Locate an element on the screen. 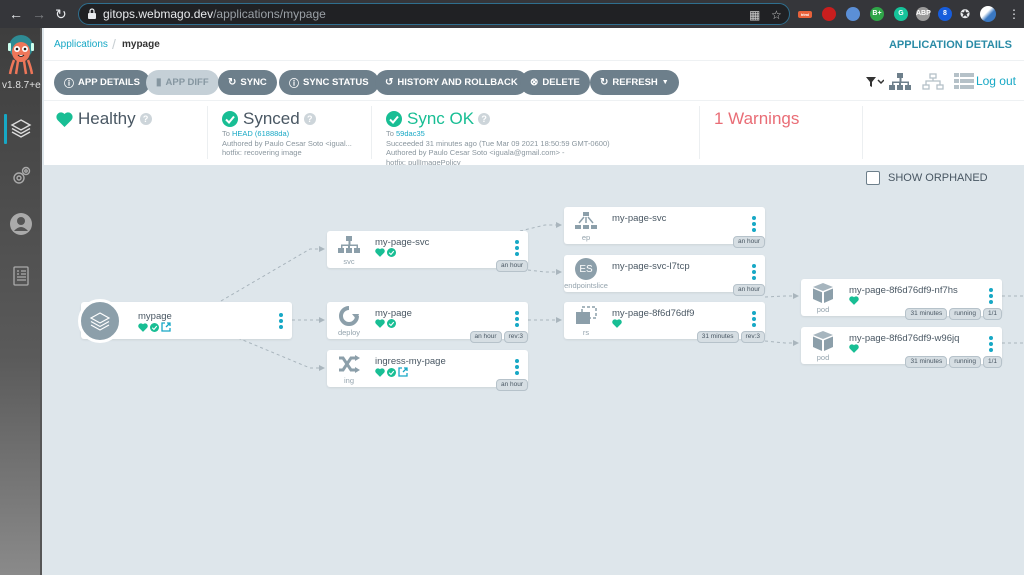 The image size is (1024, 575). health-label: Healthy is located at coordinates (107, 118).